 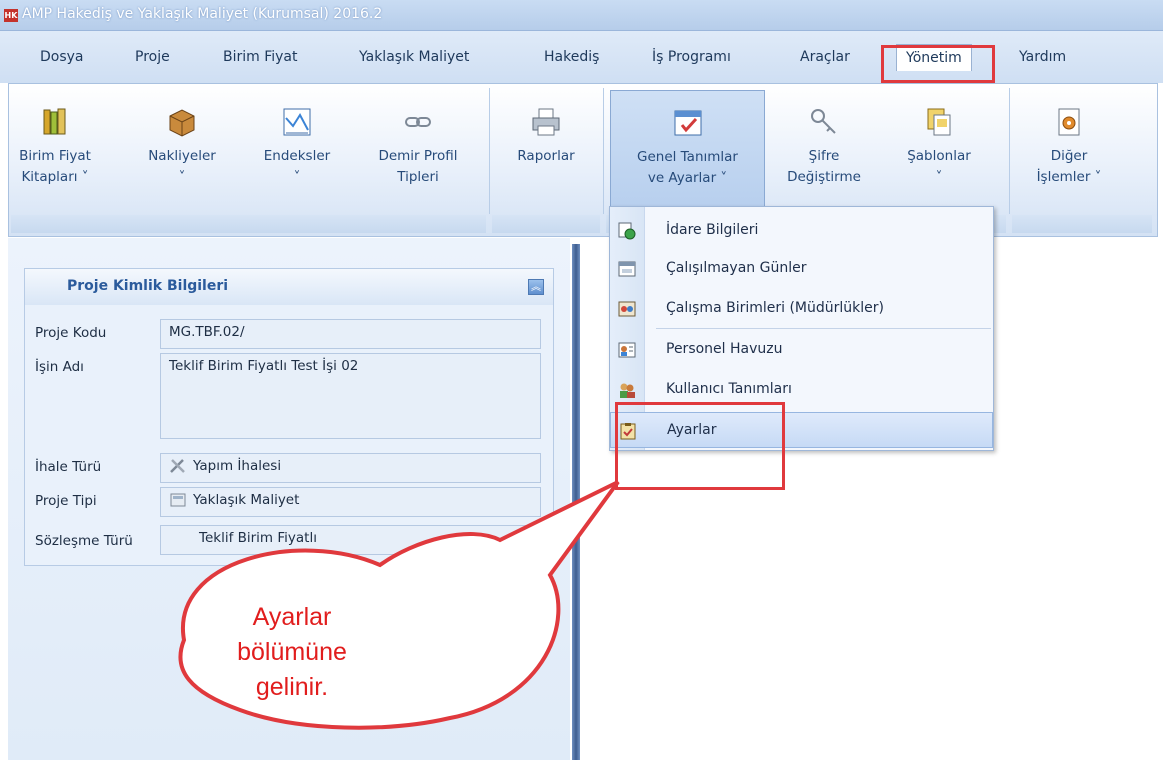 I want to click on sifre-degistirme-button: Şifre Değiştirme, so click(x=824, y=150).